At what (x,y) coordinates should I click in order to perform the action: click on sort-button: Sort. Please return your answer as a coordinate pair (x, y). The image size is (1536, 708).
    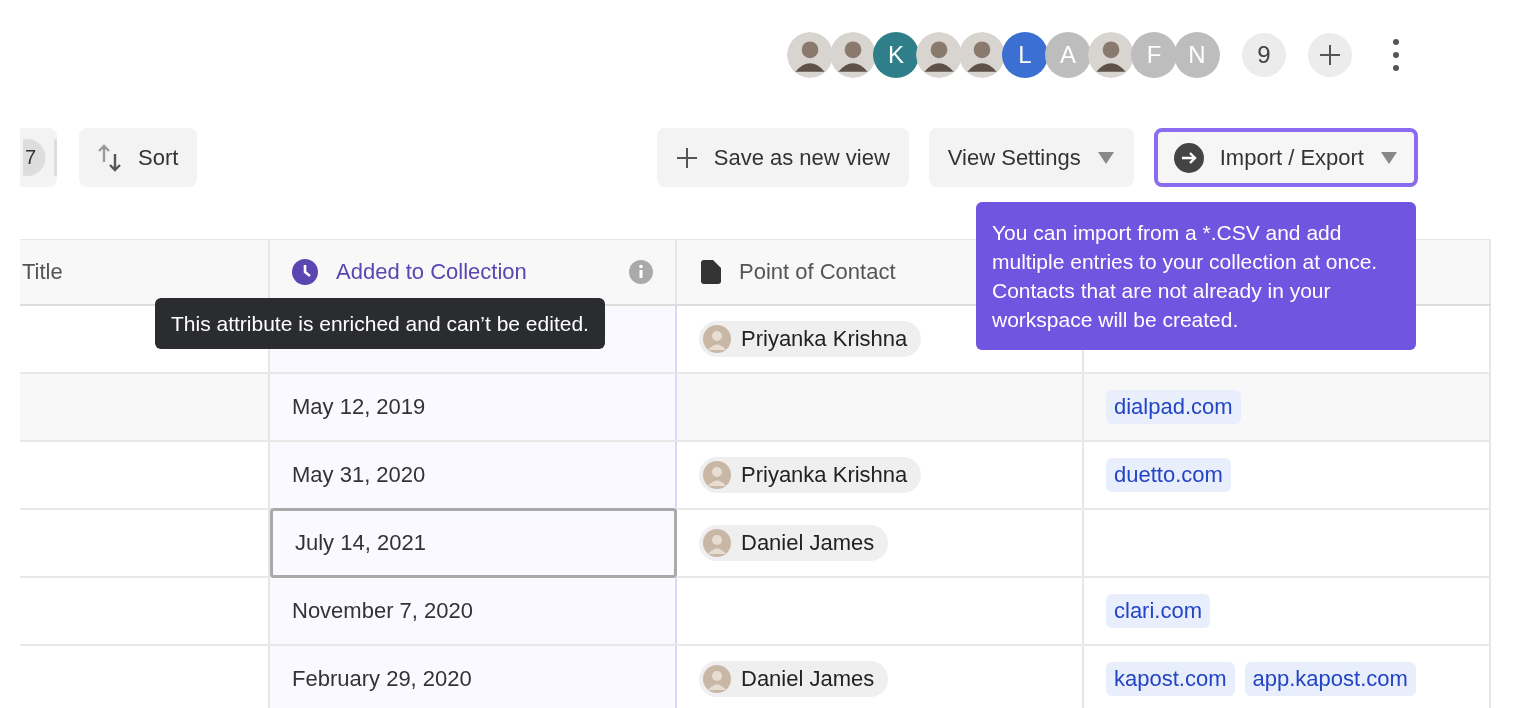
    Looking at the image, I should click on (138, 157).